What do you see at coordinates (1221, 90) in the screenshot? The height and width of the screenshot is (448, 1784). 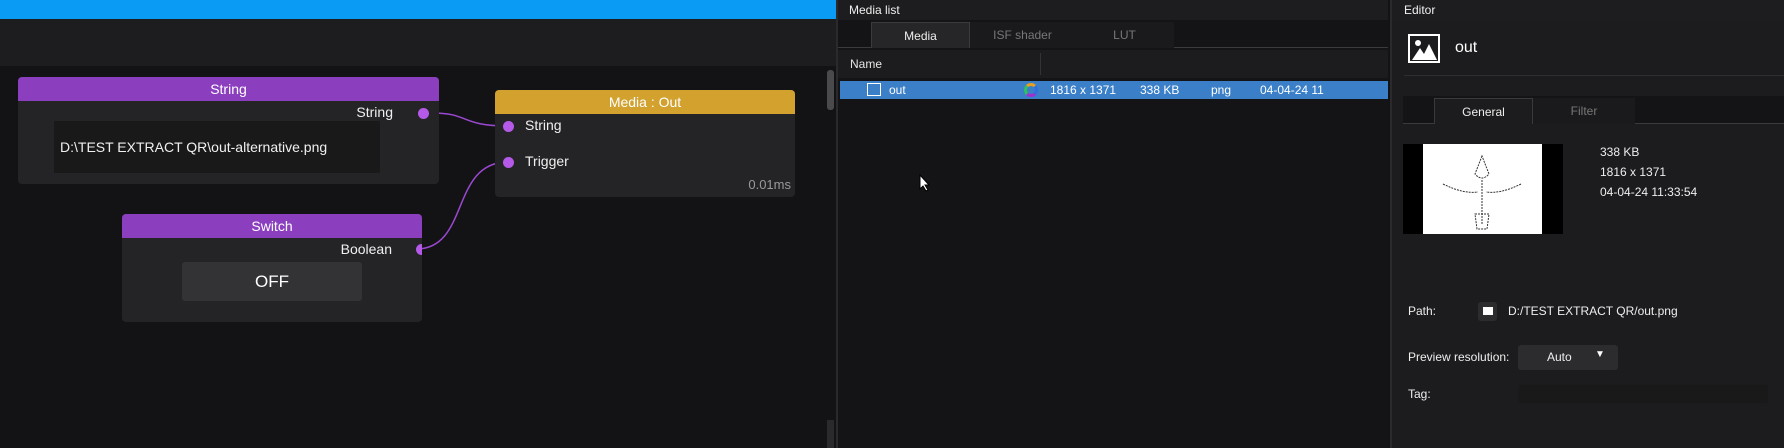 I see `media-format: png` at bounding box center [1221, 90].